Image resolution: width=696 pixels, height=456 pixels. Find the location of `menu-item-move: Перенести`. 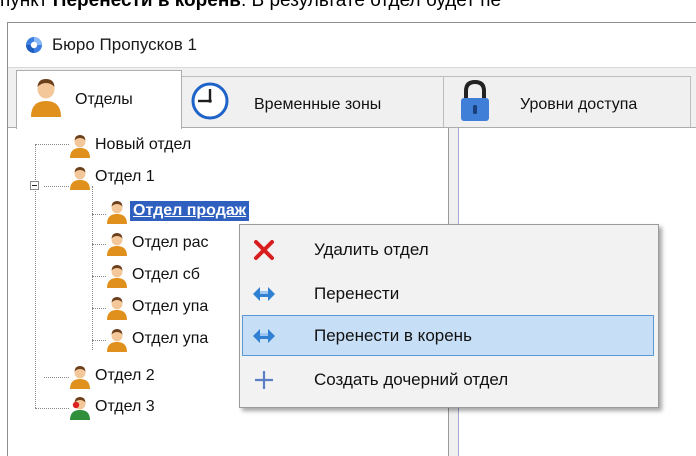

menu-item-move: Перенести is located at coordinates (448, 293).